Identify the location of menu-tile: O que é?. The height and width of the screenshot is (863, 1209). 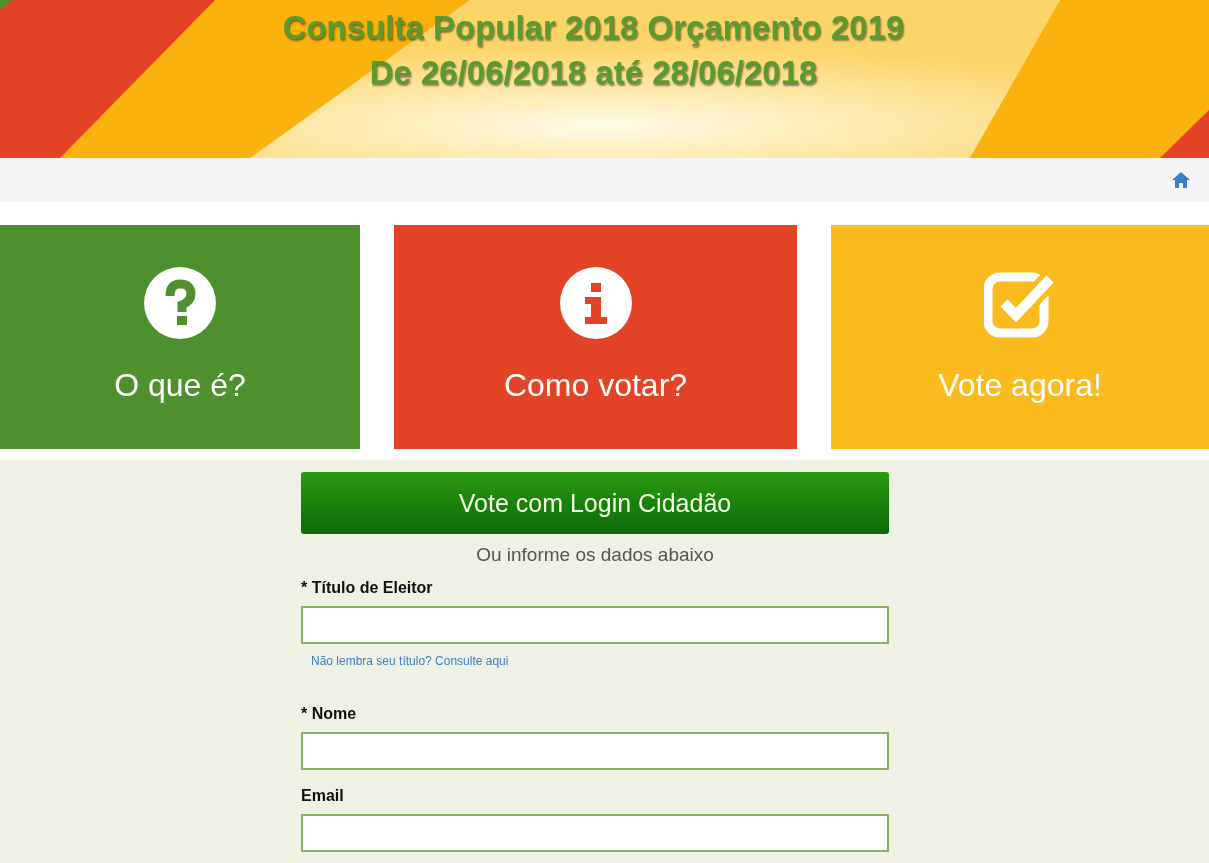
(180, 337).